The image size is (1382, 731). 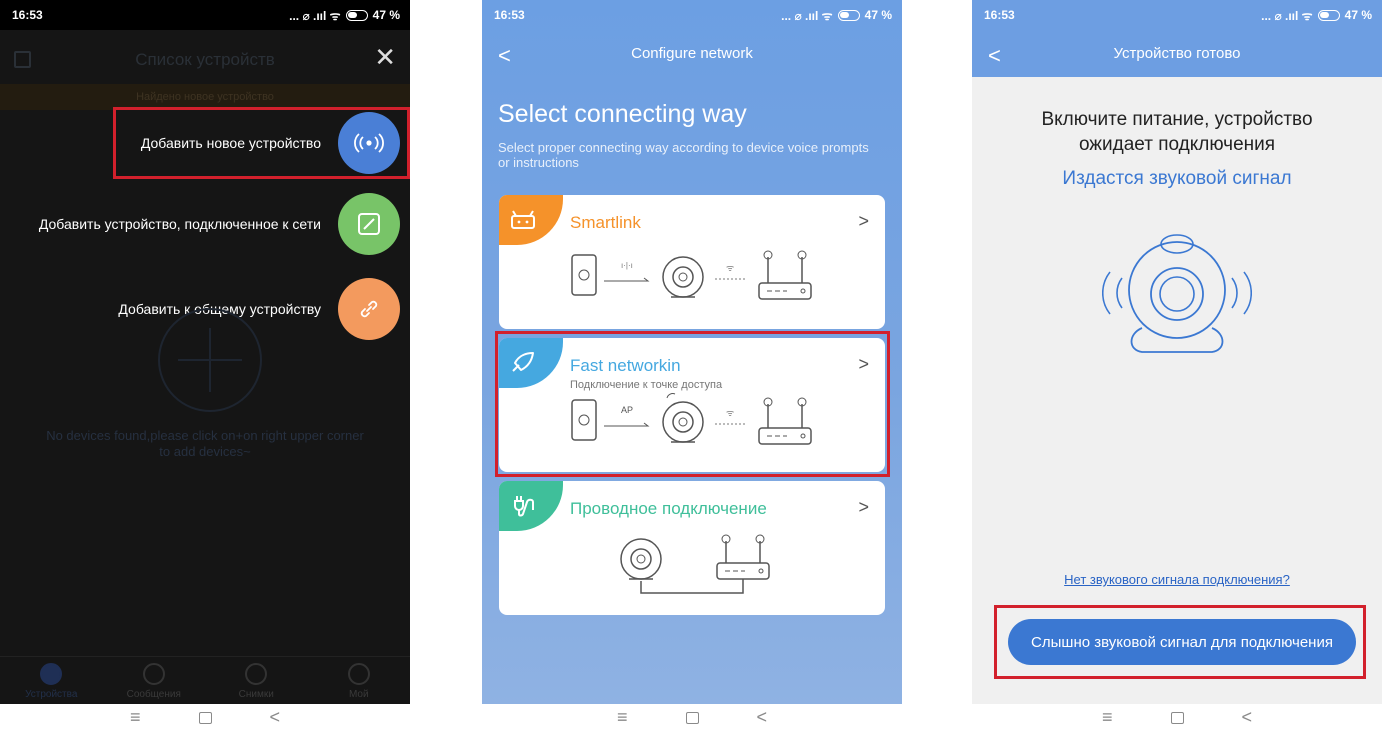 I want to click on option-title: Проводное подключение, so click(x=668, y=508).